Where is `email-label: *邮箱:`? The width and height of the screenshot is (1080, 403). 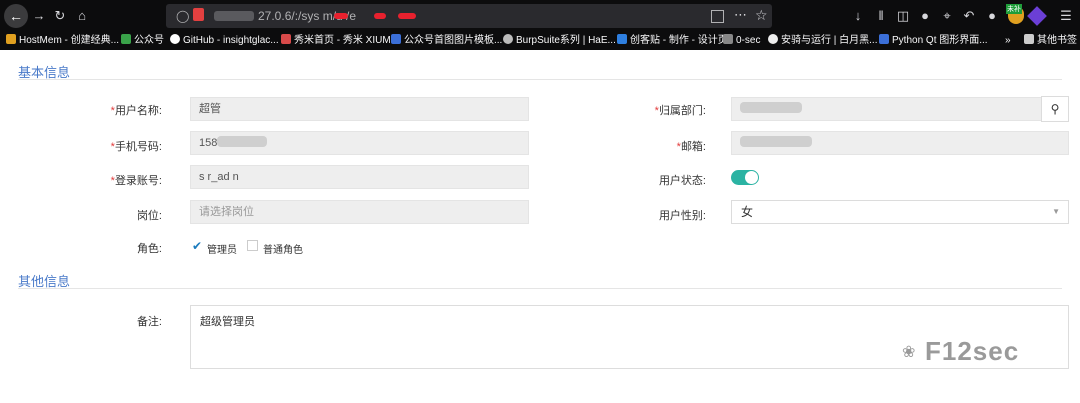 email-label: *邮箱: is located at coordinates (691, 147).